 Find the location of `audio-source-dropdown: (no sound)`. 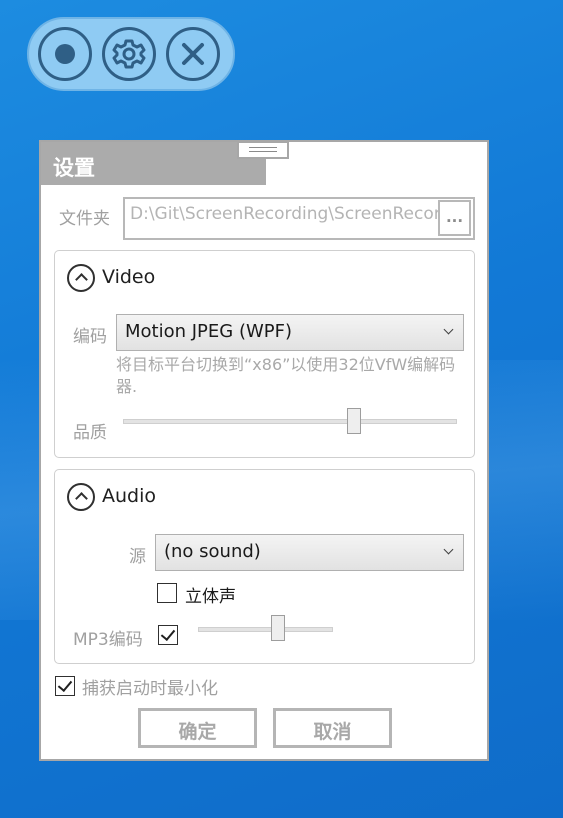

audio-source-dropdown: (no sound) is located at coordinates (309, 552).